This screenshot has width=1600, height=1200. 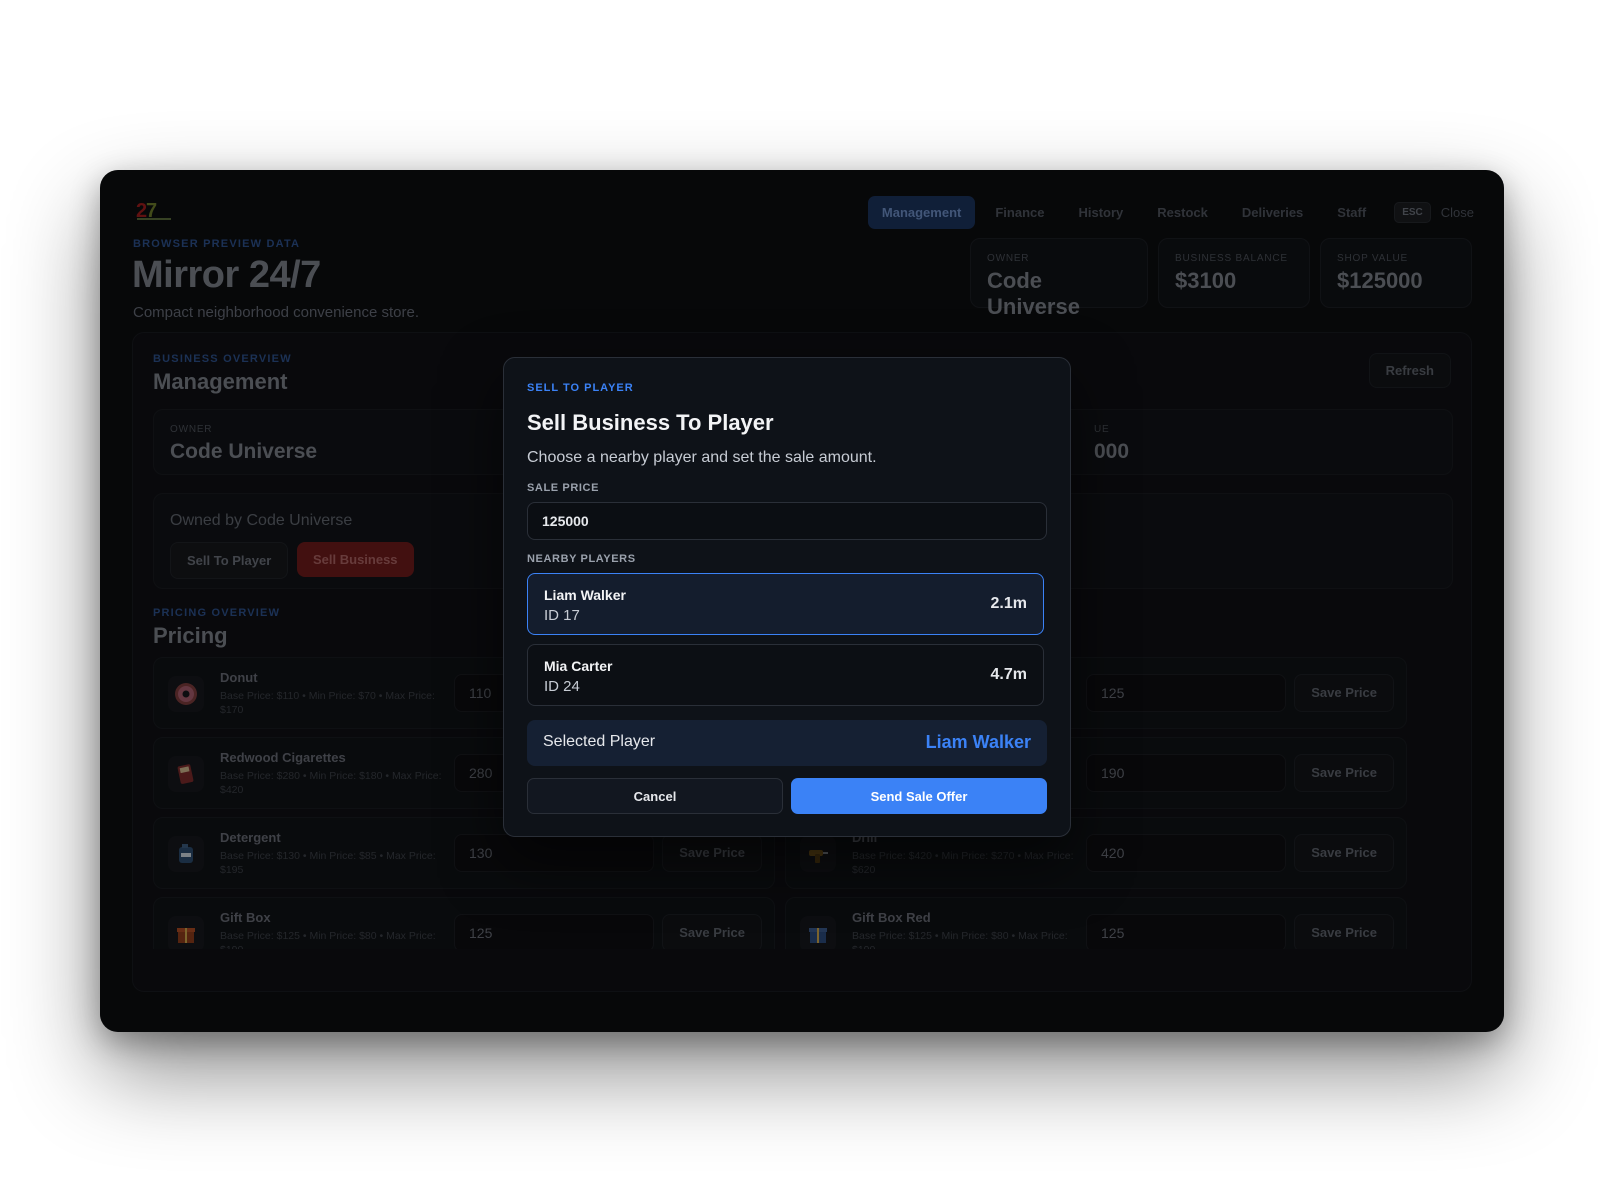 I want to click on player-name: Liam Walker, so click(x=585, y=595).